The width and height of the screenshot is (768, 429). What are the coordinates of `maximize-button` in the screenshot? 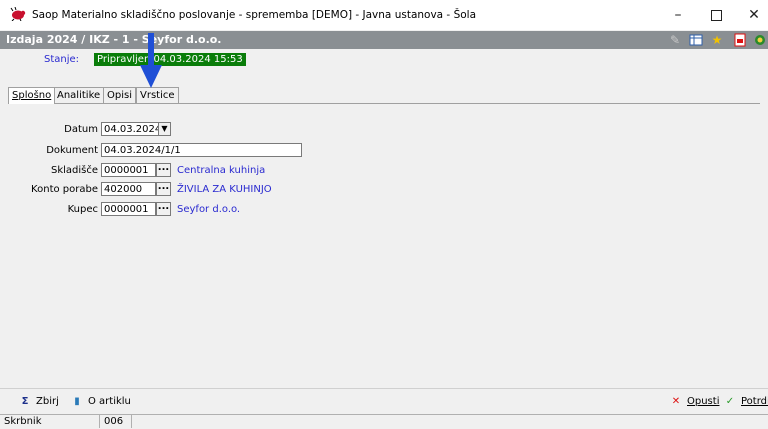 It's located at (716, 15).